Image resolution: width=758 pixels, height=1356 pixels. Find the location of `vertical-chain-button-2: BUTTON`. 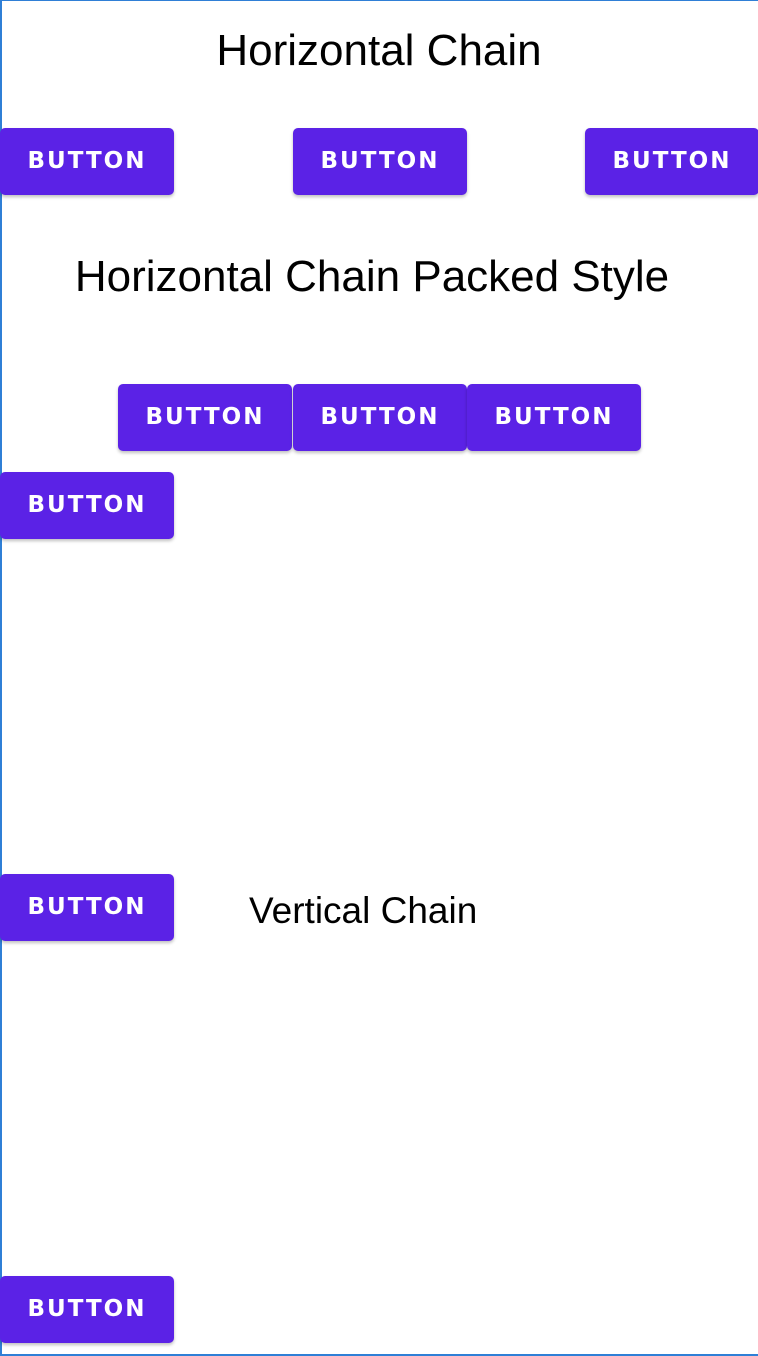

vertical-chain-button-2: BUTTON is located at coordinates (87, 907).